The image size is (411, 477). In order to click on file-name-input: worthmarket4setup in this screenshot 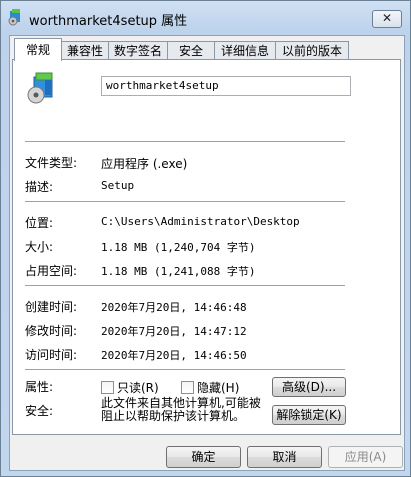, I will do `click(226, 86)`.